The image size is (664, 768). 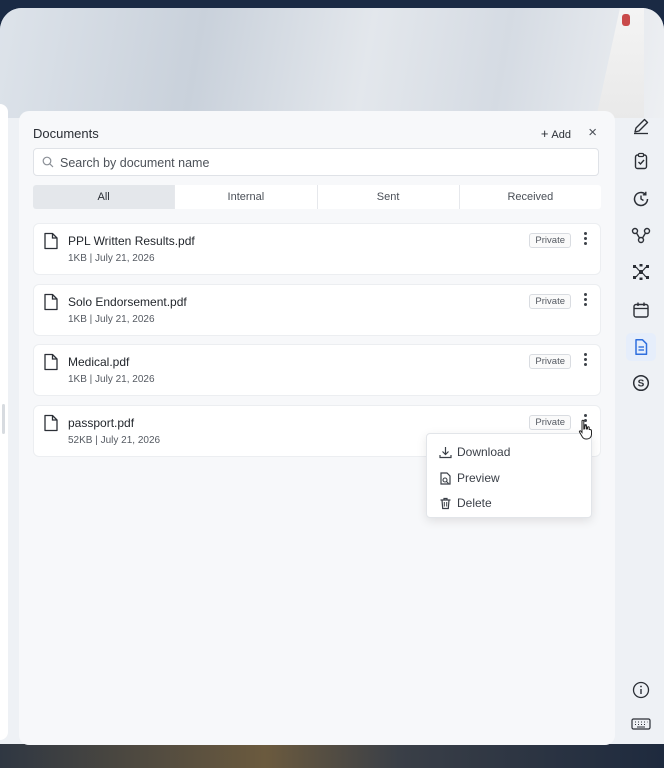 I want to click on rail-keyboard-button, so click(x=641, y=724).